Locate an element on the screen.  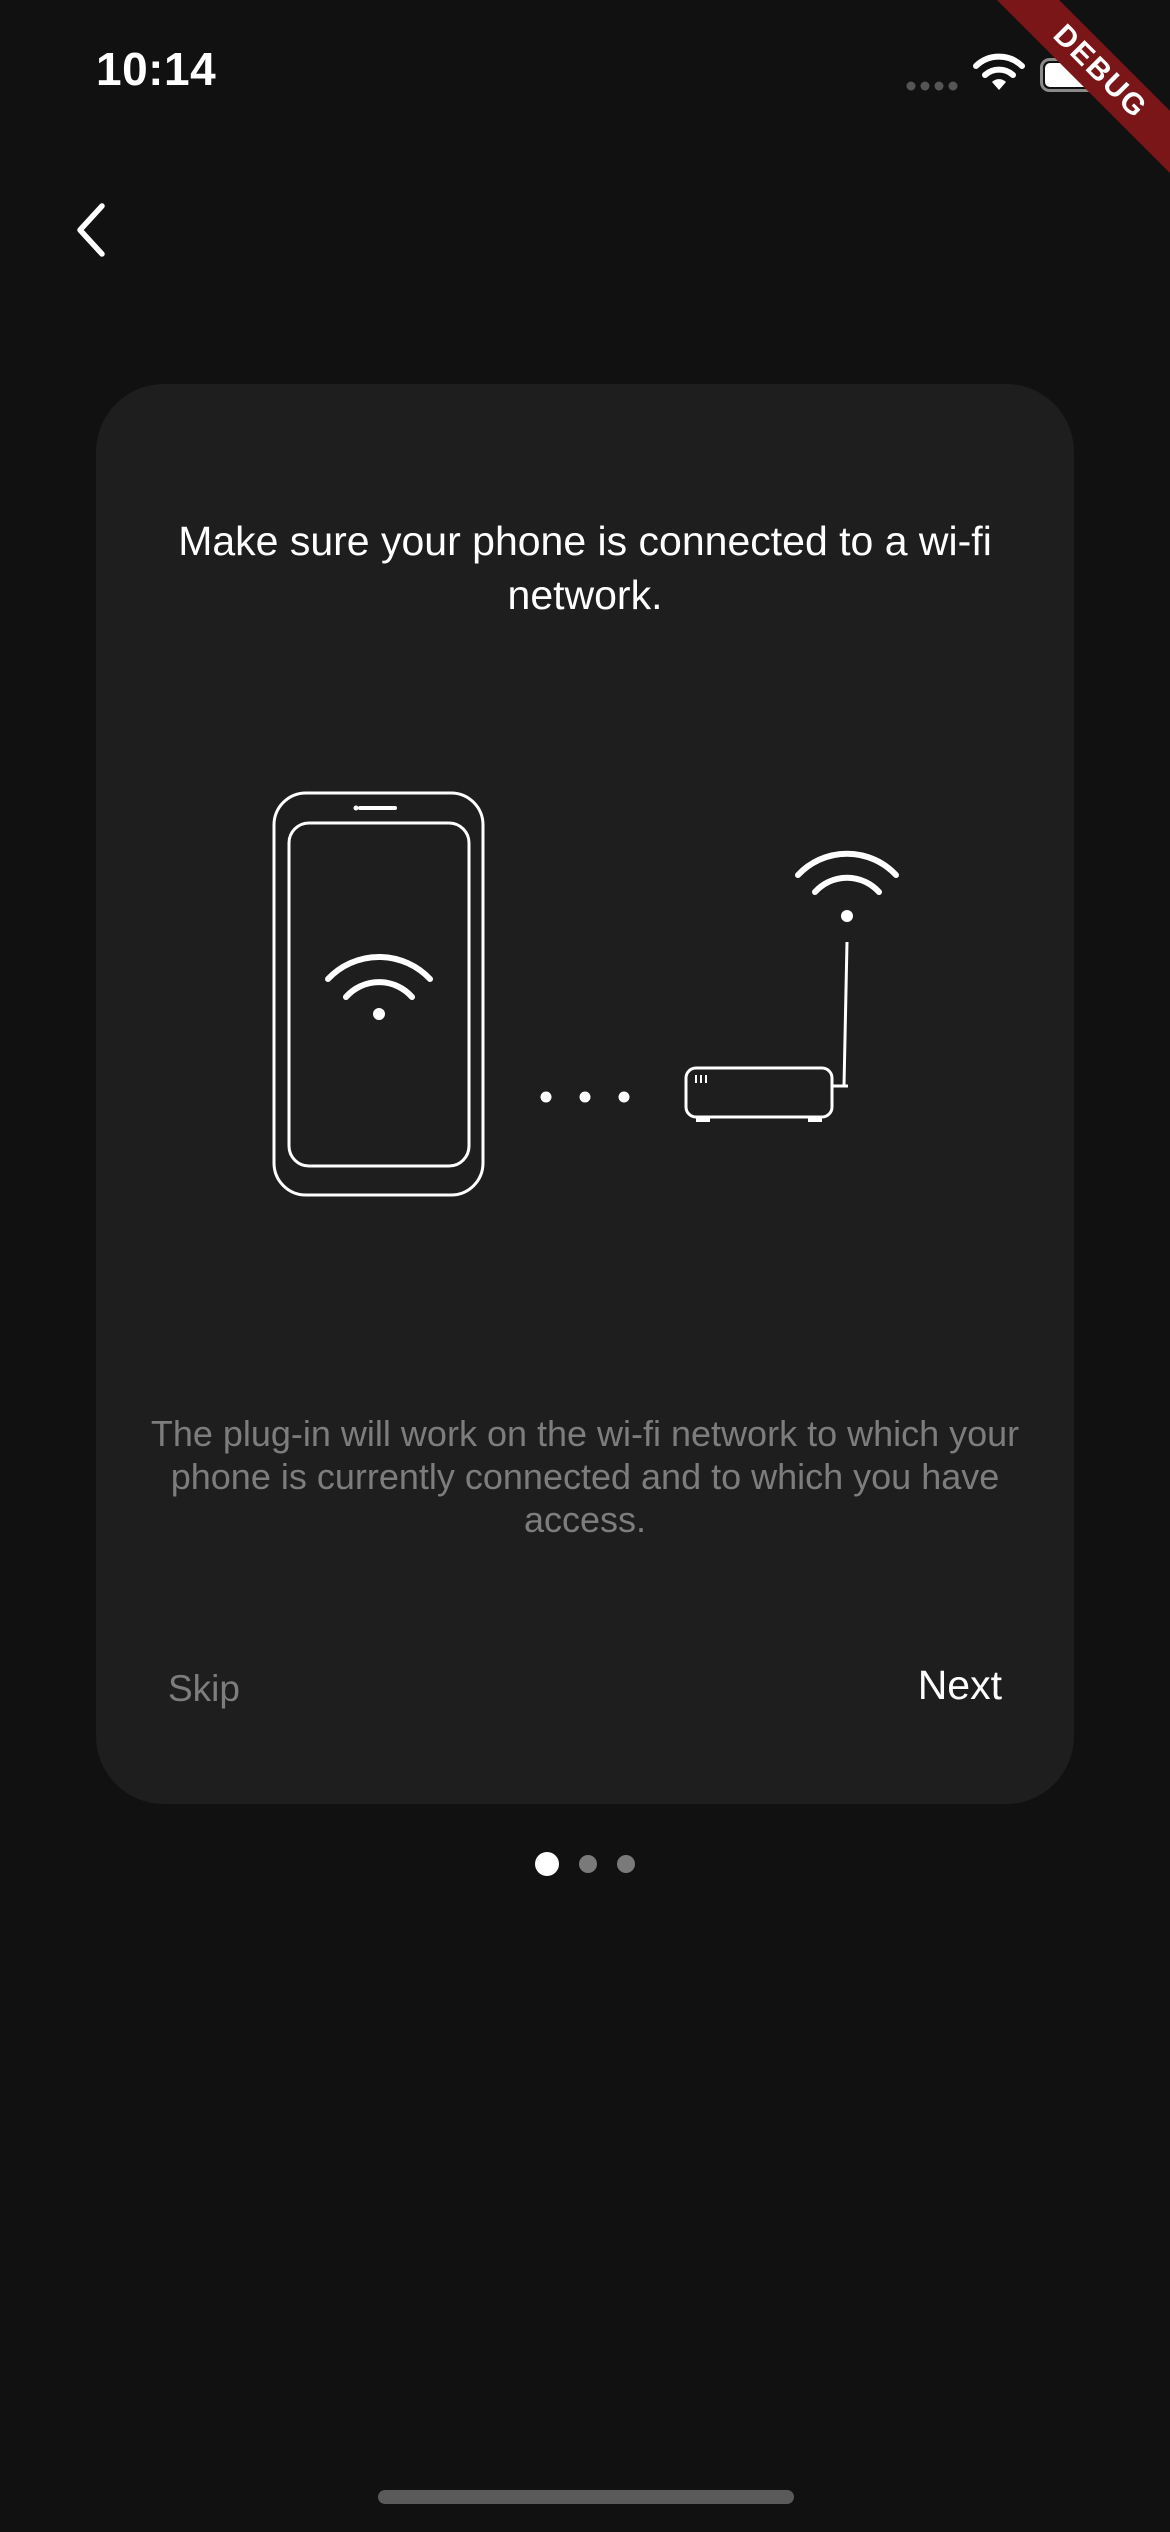
status-time: 10:14 is located at coordinates (156, 69).